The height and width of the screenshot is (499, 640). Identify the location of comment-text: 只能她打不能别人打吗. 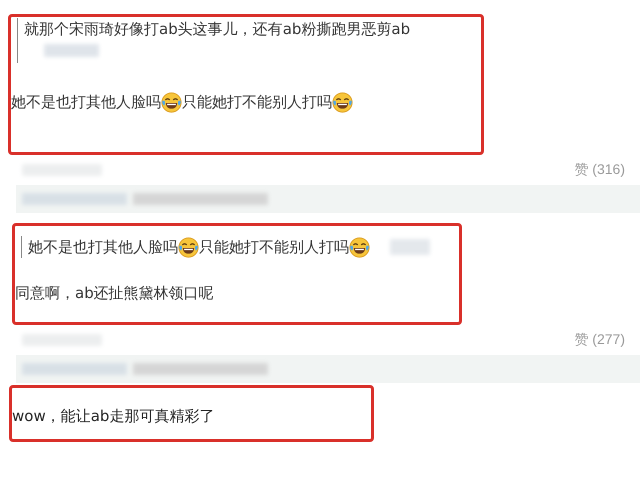
(257, 102).